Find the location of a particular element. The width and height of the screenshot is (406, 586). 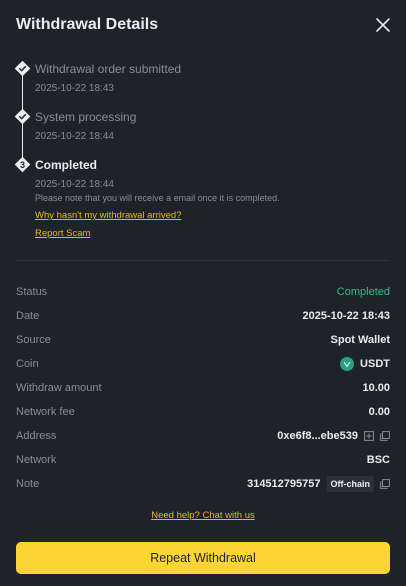

status-label: Status is located at coordinates (32, 292).